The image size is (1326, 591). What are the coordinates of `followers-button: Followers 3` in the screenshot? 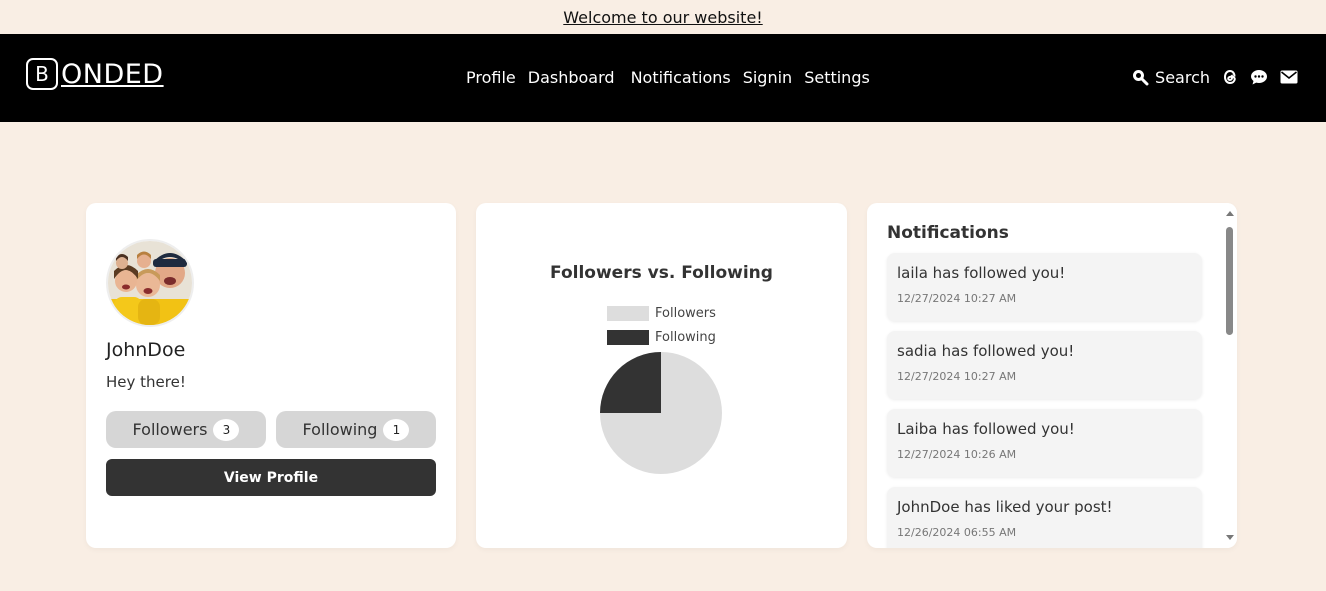 It's located at (186, 429).